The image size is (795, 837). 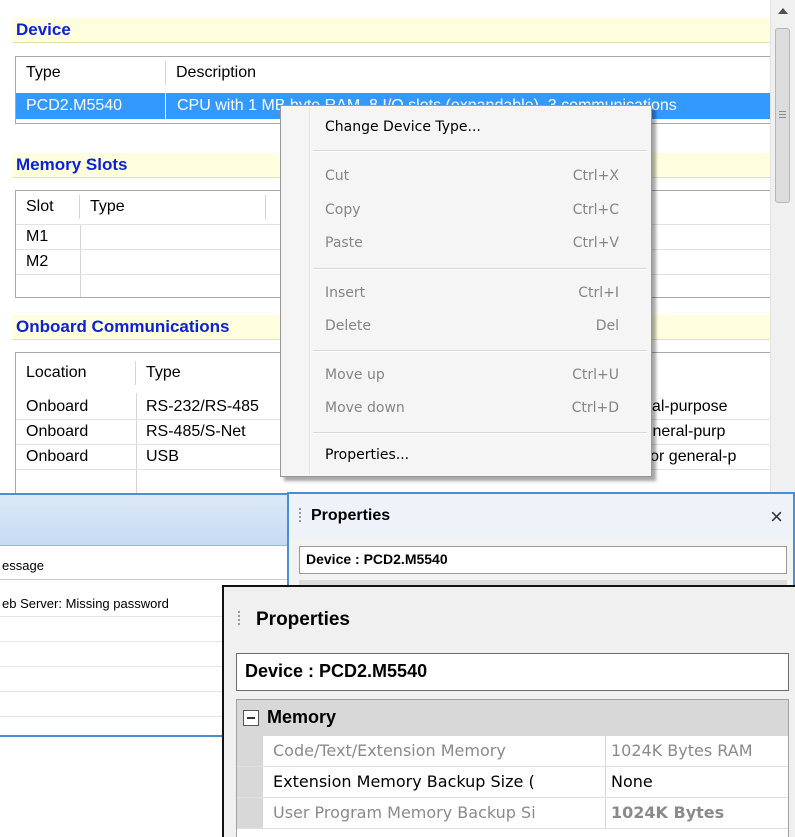 I want to click on column-header-description: Description, so click(x=468, y=73).